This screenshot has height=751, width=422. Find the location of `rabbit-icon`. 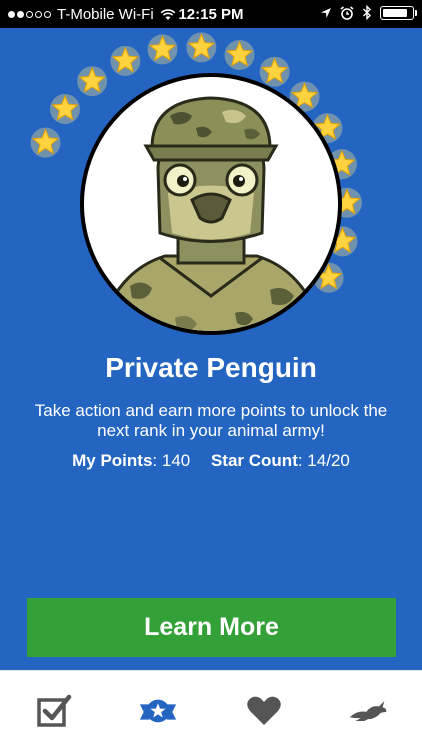

rabbit-icon is located at coordinates (368, 711).